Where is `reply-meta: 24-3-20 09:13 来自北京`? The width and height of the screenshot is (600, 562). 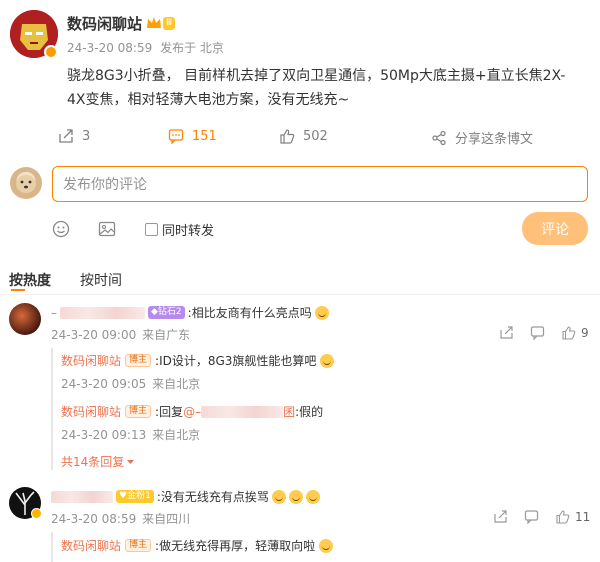
reply-meta: 24-3-20 09:13 来自北京 is located at coordinates (130, 434).